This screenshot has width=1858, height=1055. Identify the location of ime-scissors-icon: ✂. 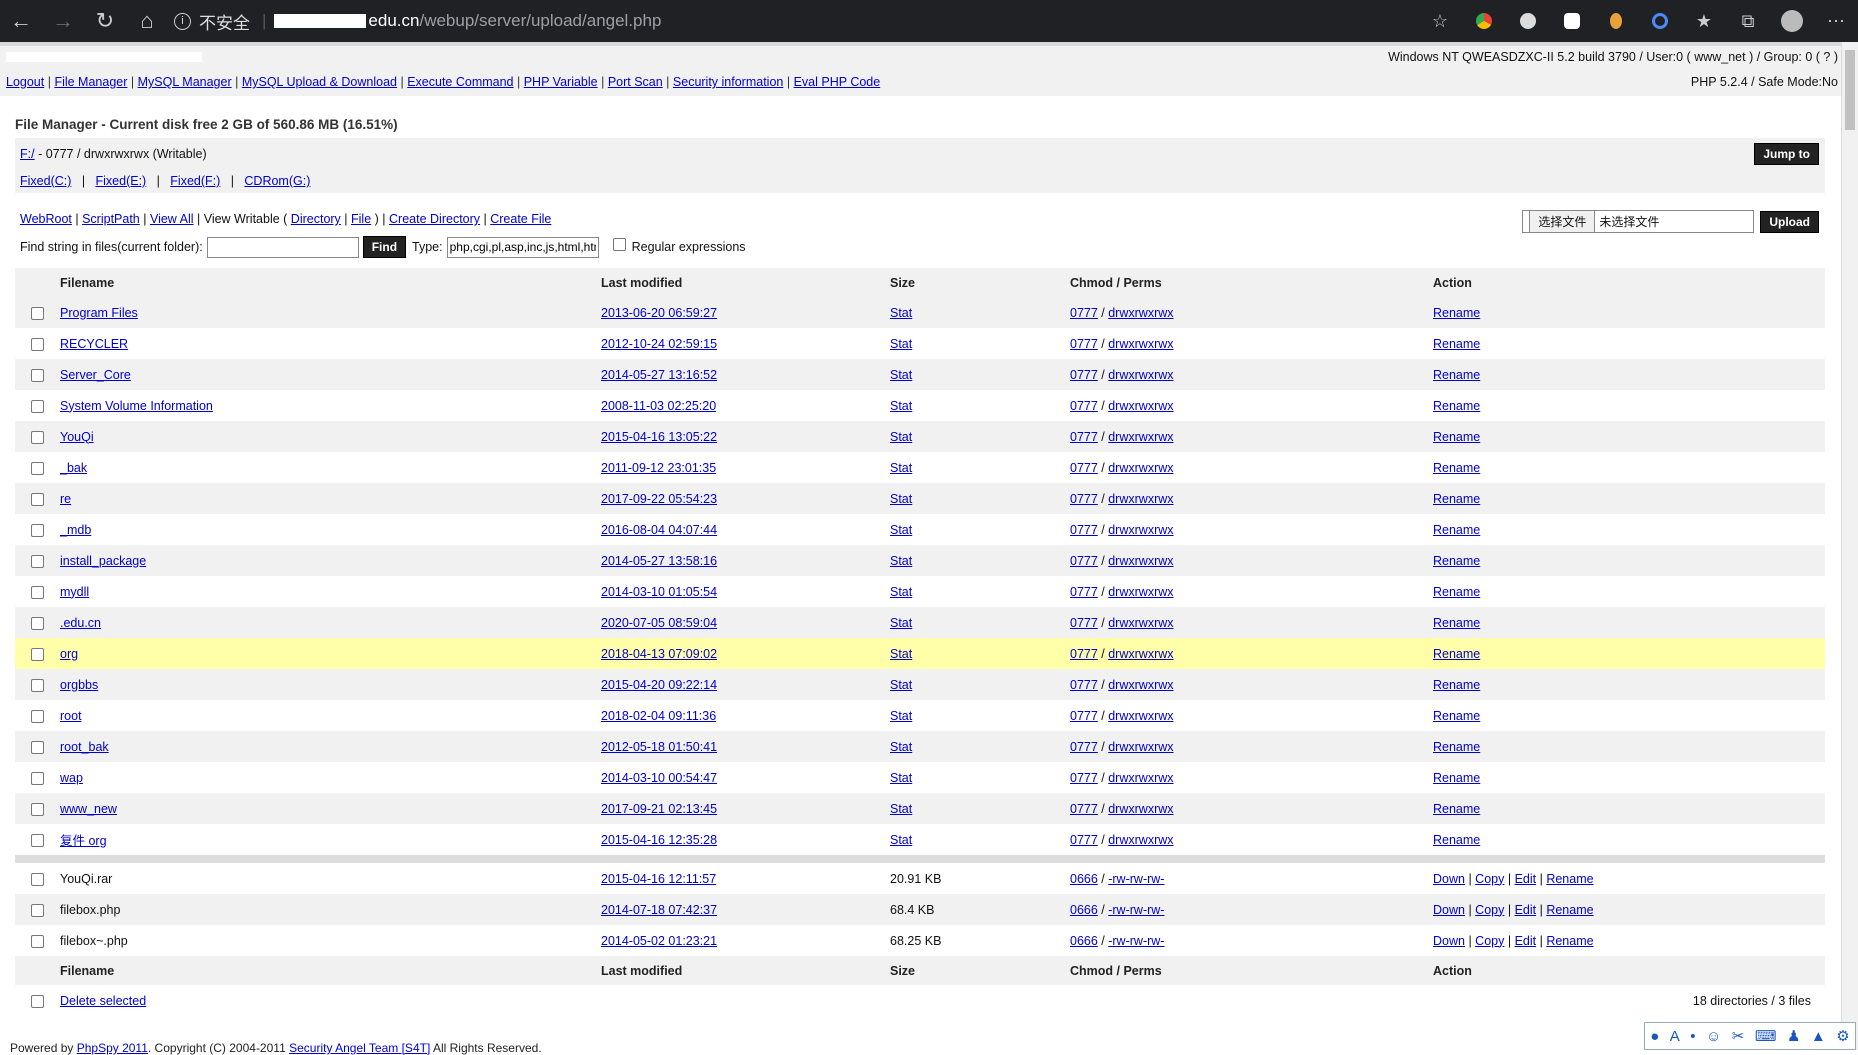
(1738, 1036).